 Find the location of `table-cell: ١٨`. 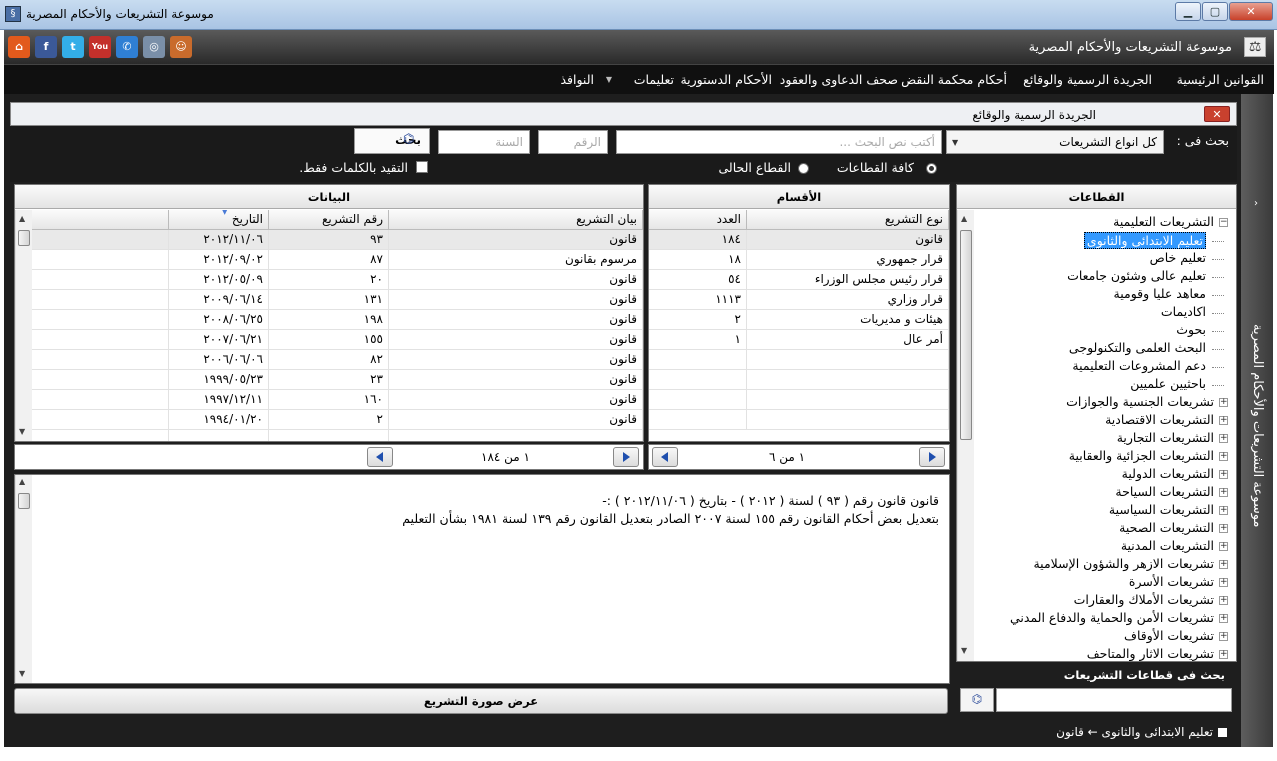

table-cell: ١٨ is located at coordinates (698, 260).